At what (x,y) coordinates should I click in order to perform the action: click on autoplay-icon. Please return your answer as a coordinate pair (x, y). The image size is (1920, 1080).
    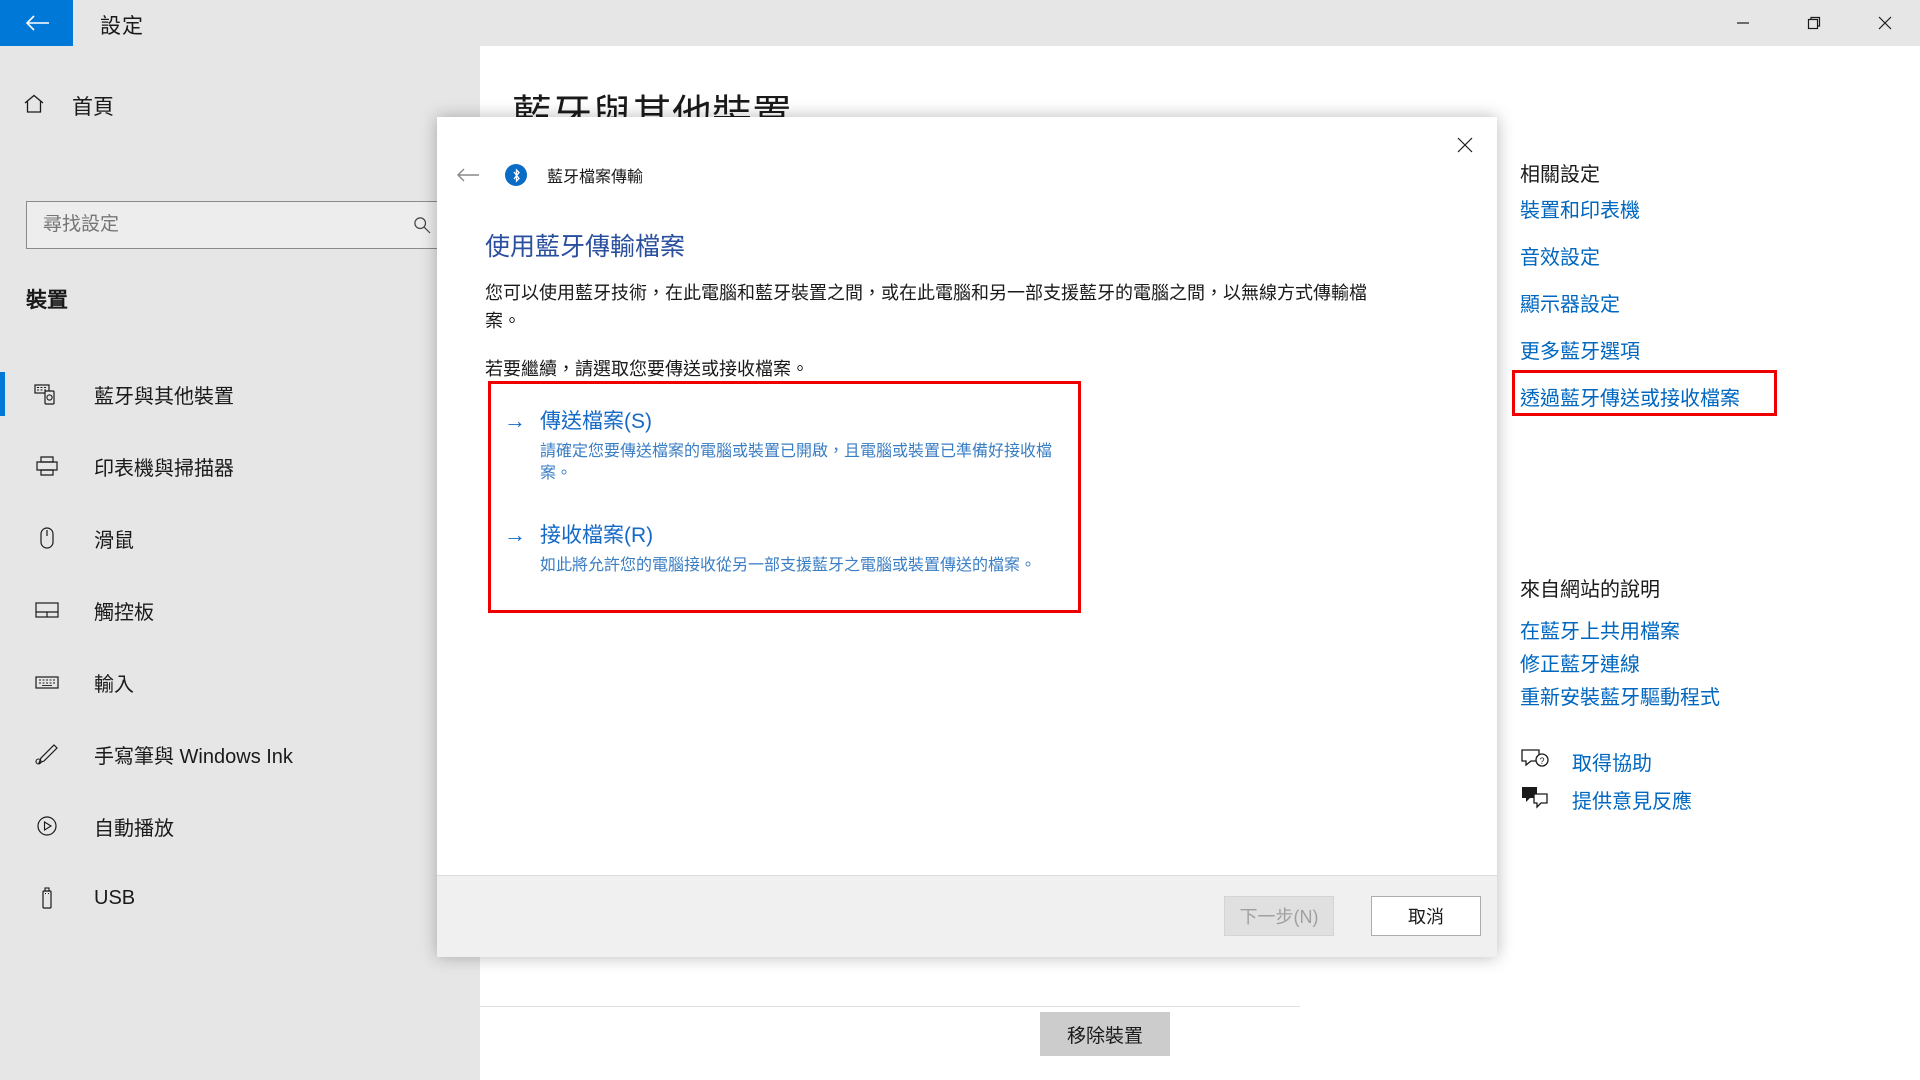
    Looking at the image, I should click on (47, 826).